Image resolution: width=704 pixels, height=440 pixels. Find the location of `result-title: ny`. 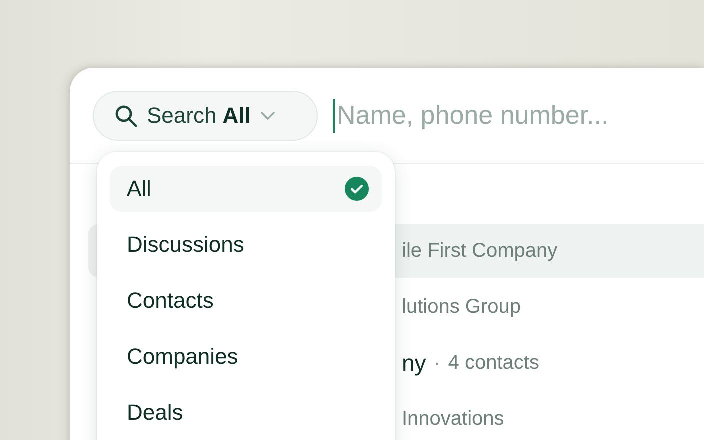

result-title: ny is located at coordinates (414, 363).